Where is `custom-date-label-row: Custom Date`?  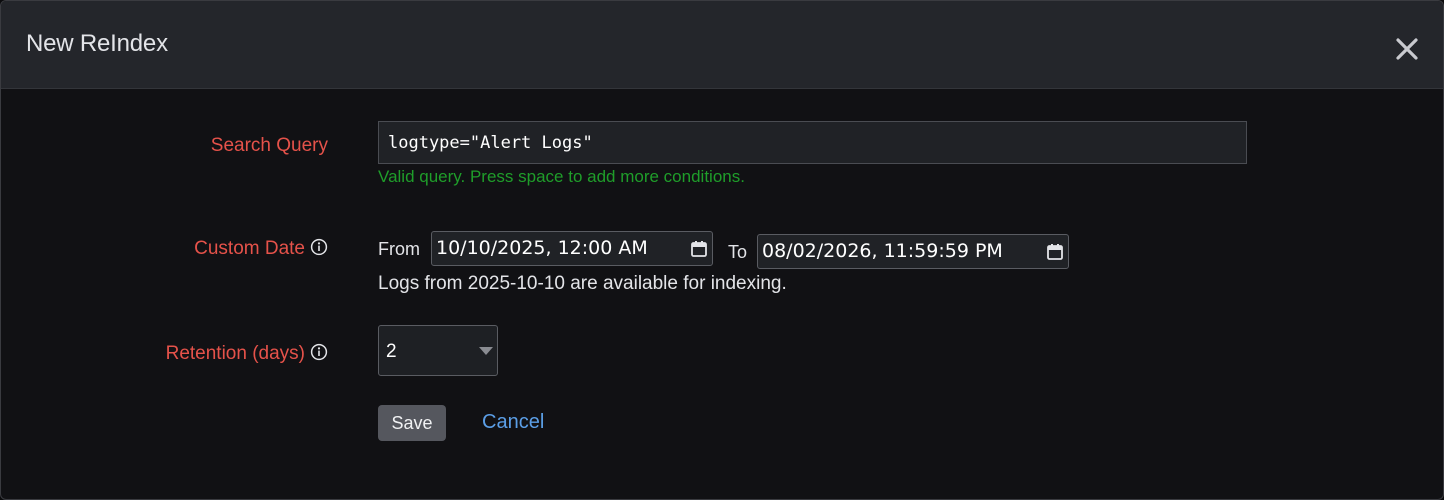 custom-date-label-row: Custom Date is located at coordinates (261, 249).